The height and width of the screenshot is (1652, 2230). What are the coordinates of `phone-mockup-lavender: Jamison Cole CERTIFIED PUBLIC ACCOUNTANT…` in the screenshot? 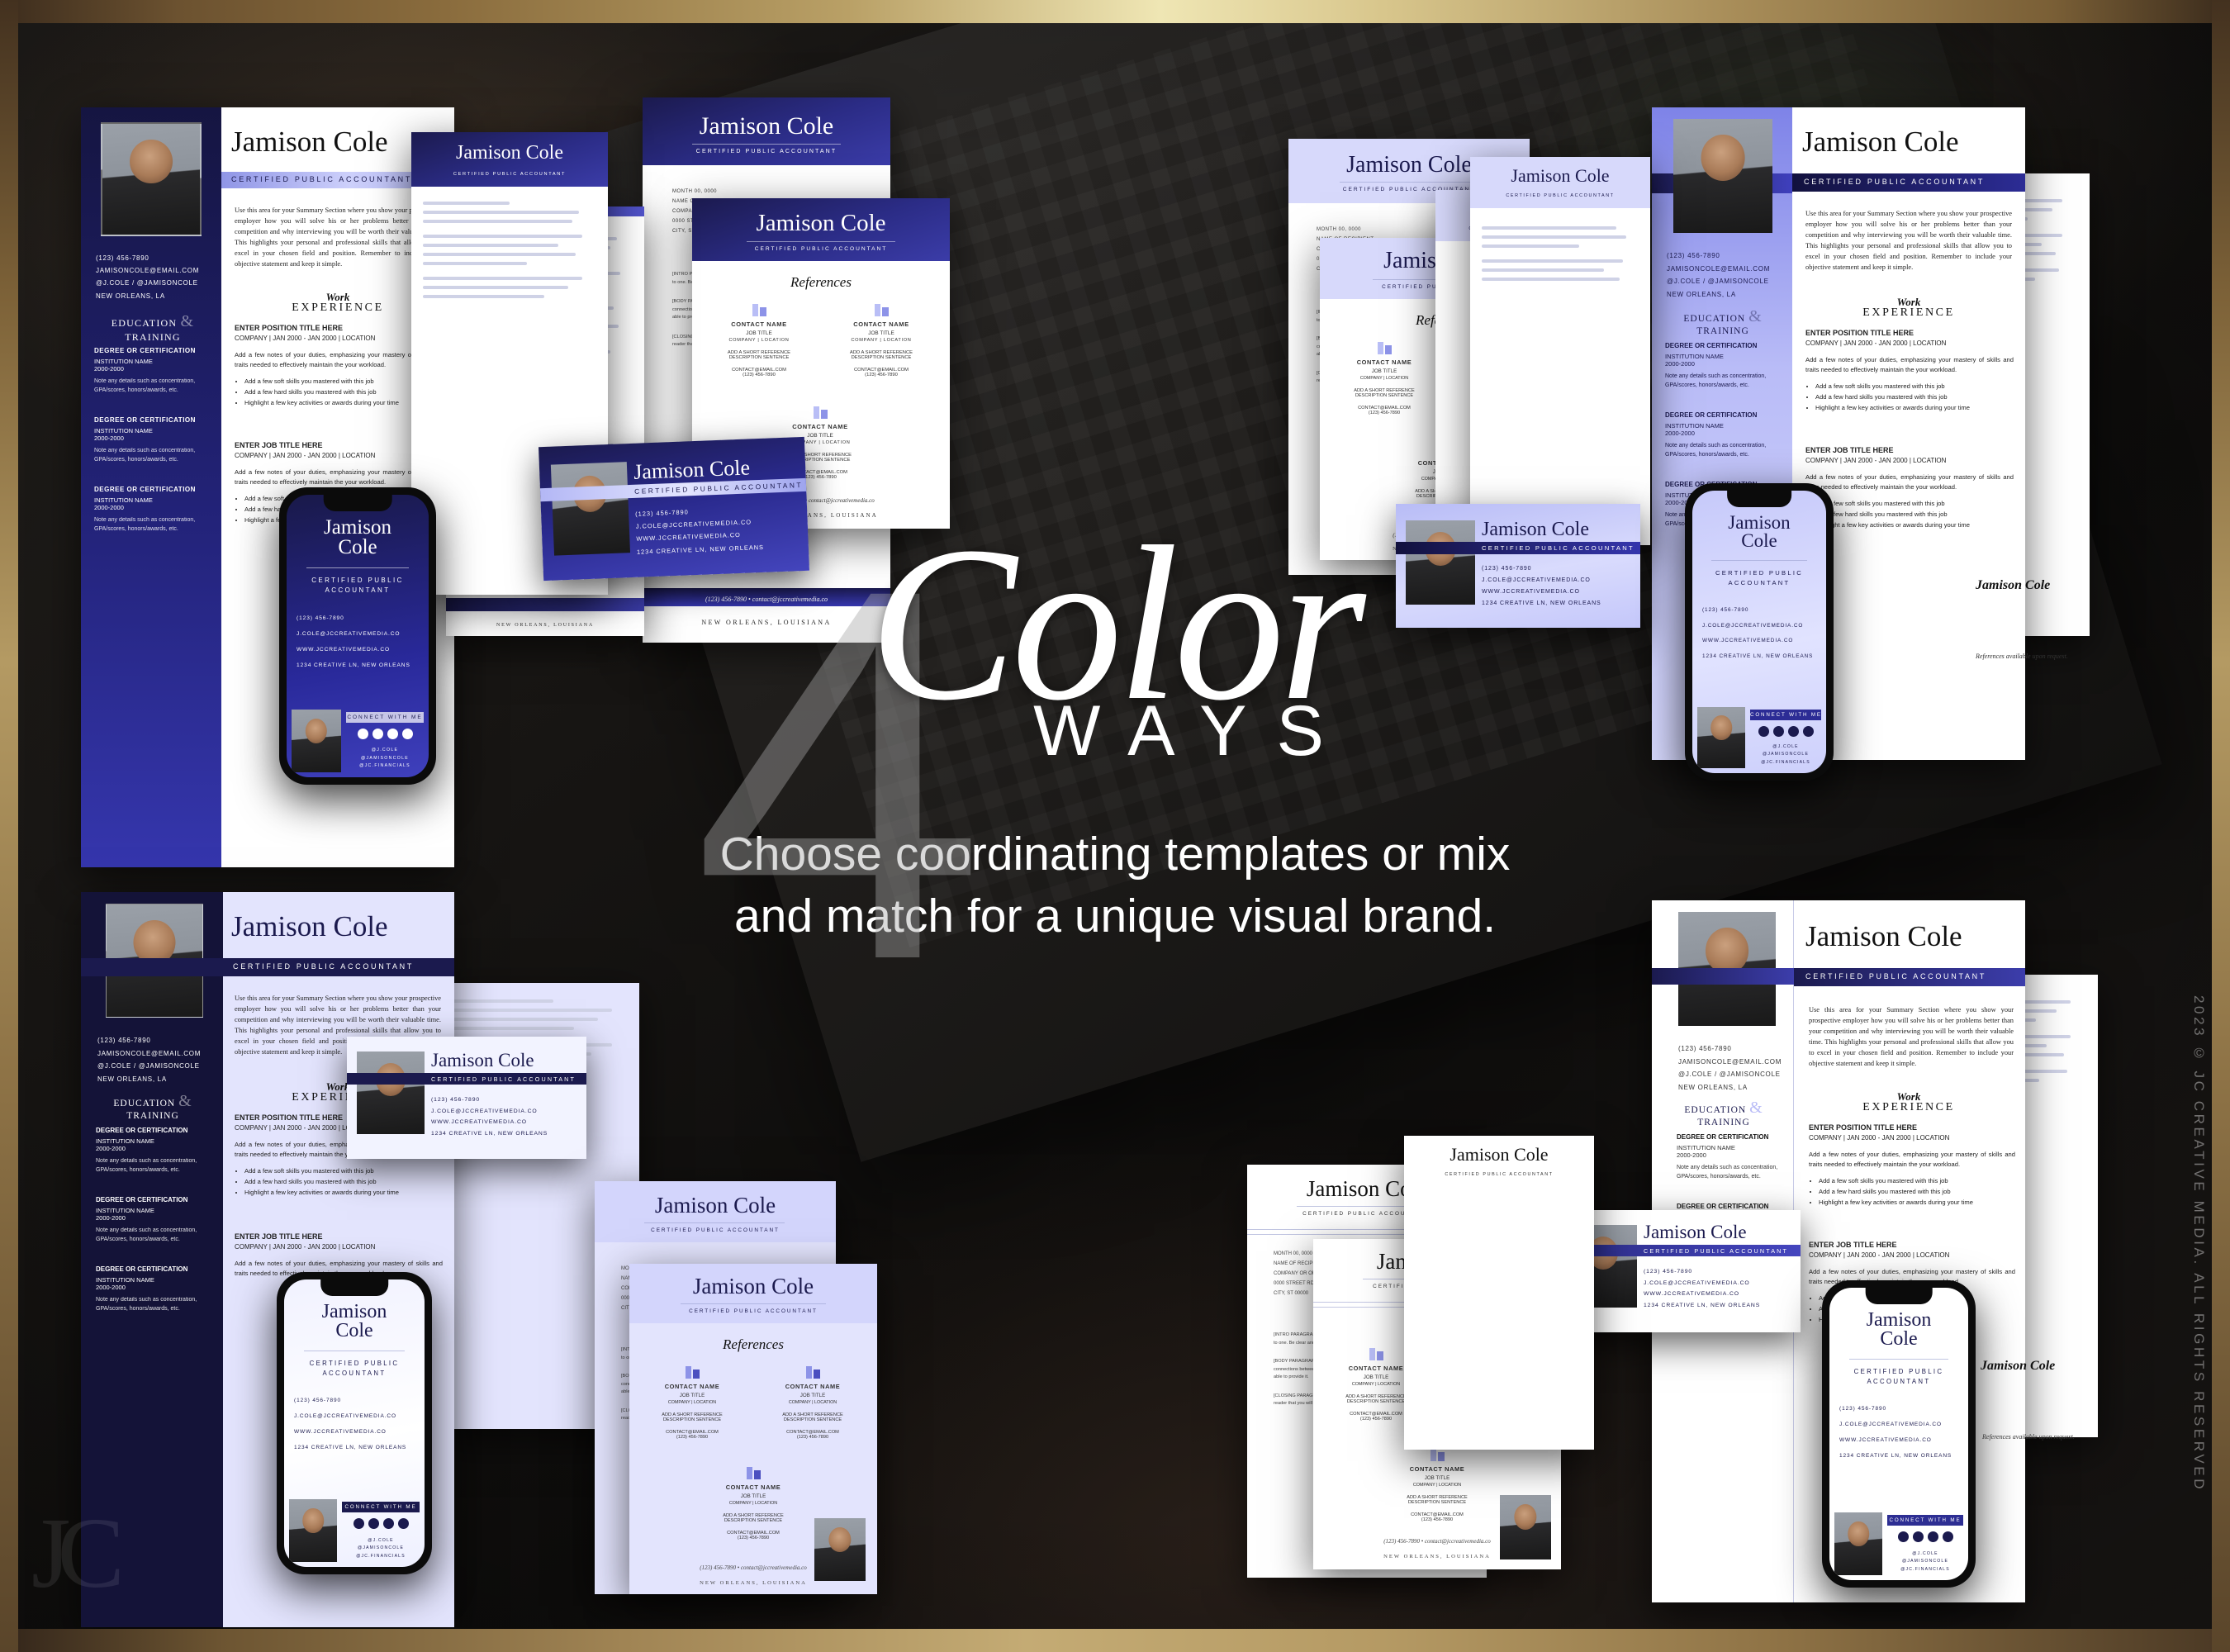 It's located at (1759, 632).